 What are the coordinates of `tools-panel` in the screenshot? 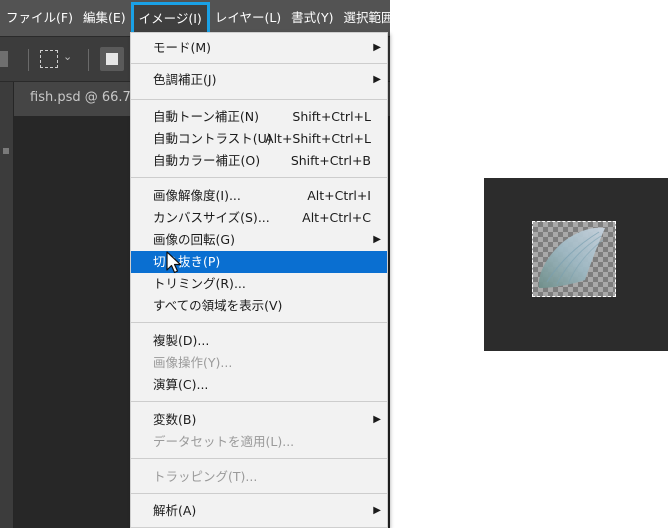 It's located at (7, 305).